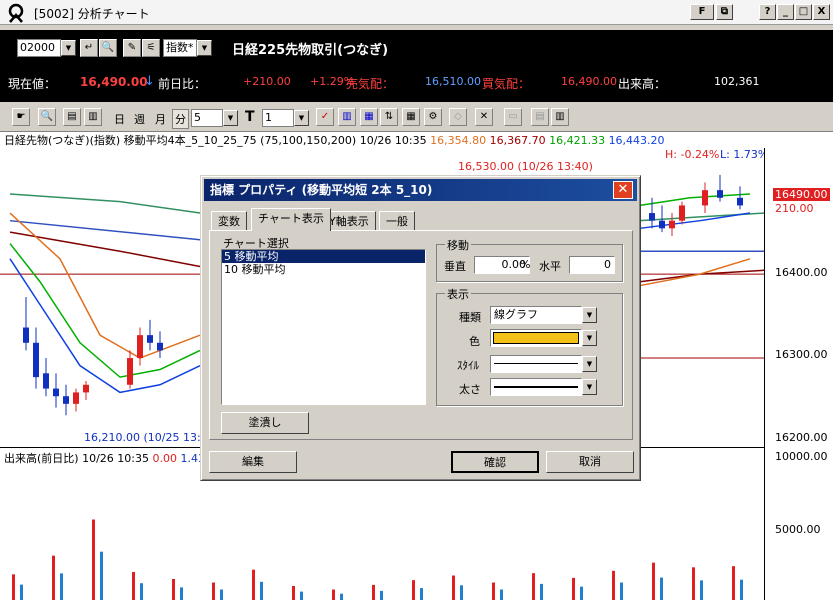  Describe the element at coordinates (589, 387) in the screenshot. I see `width-dropdown-icon: ▼` at that location.